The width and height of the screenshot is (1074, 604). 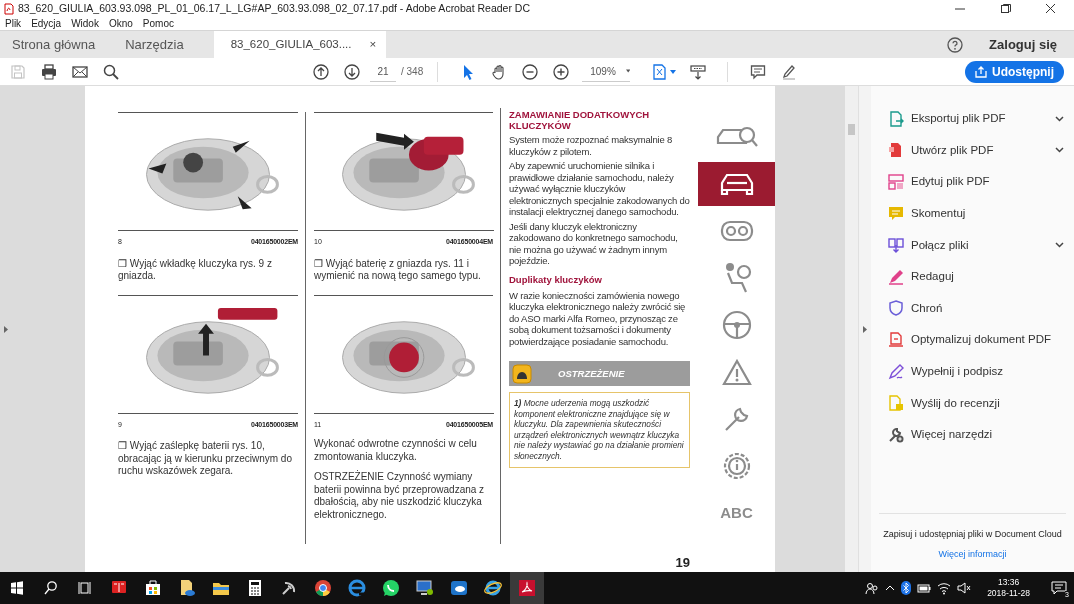 I want to click on tool-item: Redaguj, so click(x=972, y=276).